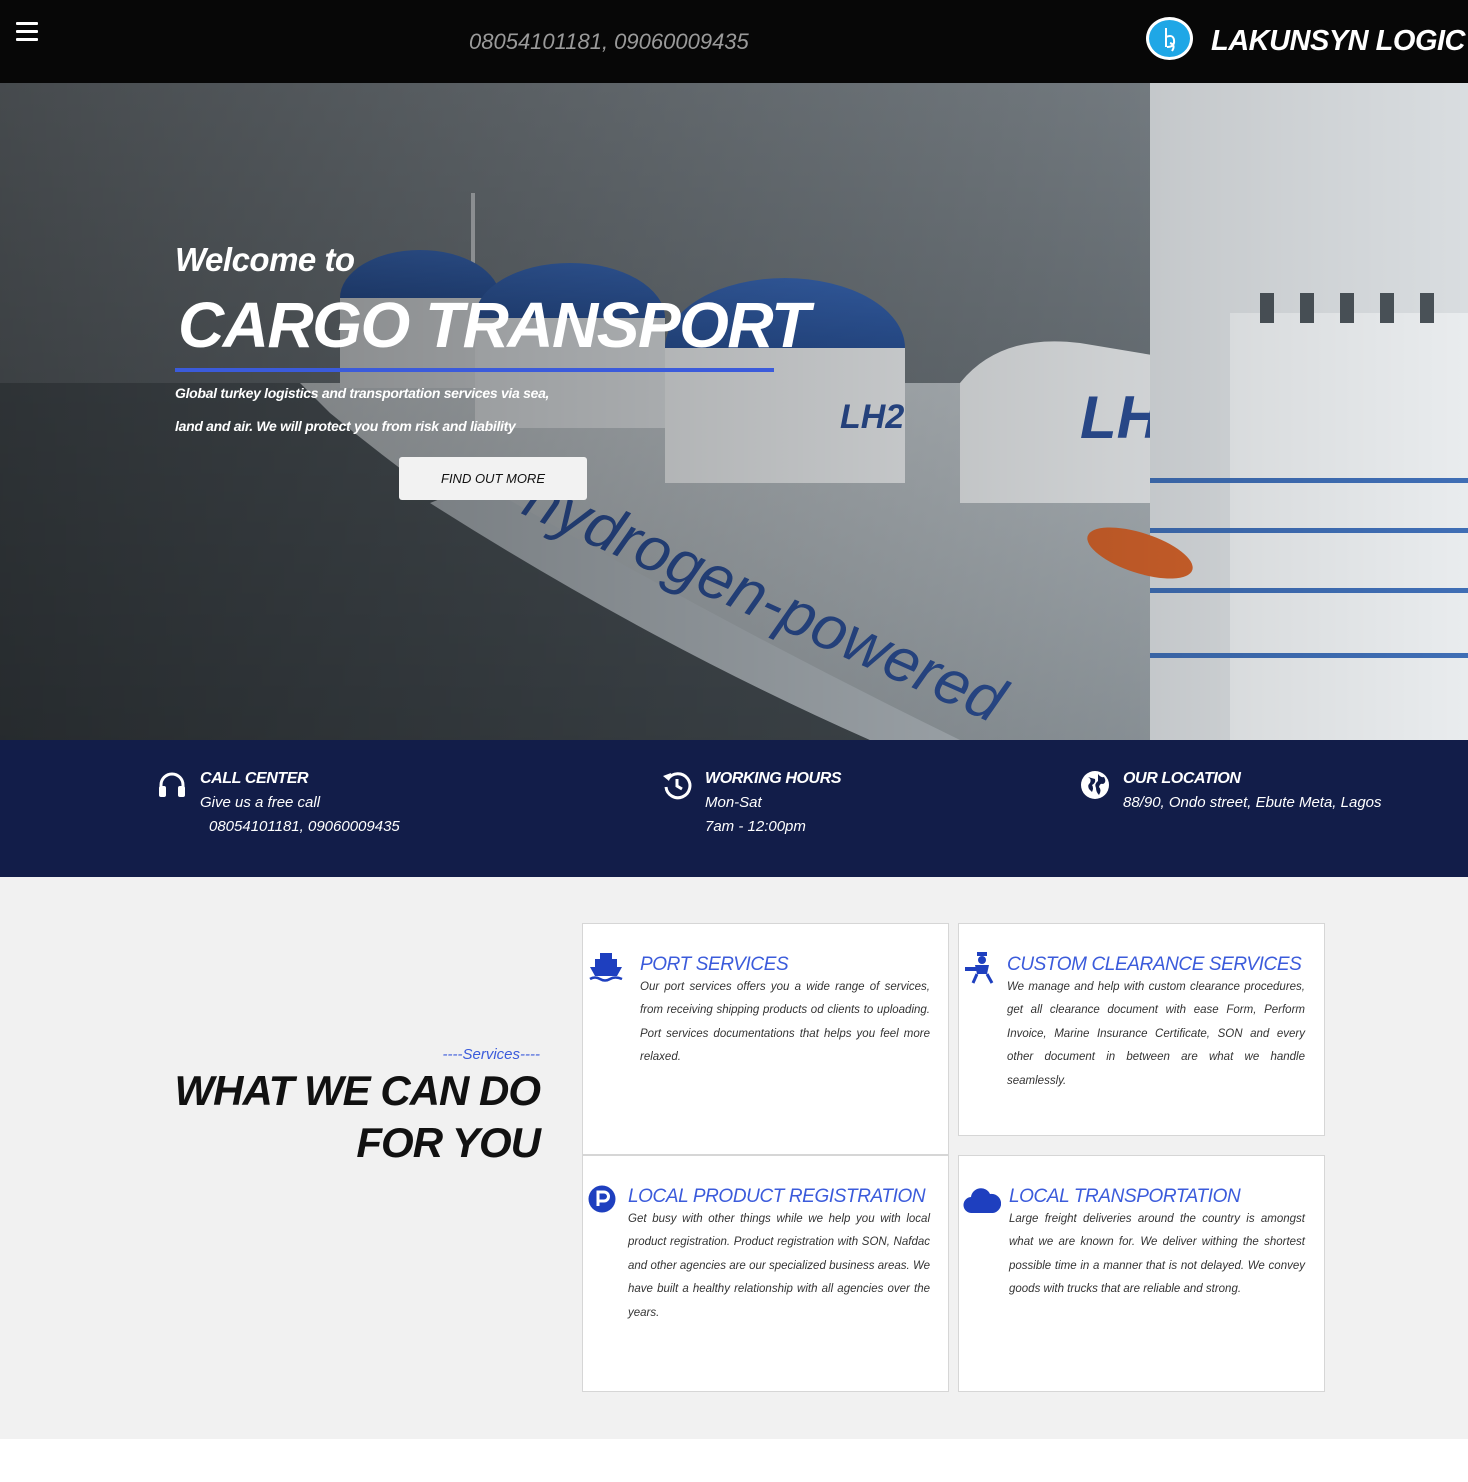 Image resolution: width=1468 pixels, height=1482 pixels. I want to click on service-title: PORT SERVICES, so click(714, 964).